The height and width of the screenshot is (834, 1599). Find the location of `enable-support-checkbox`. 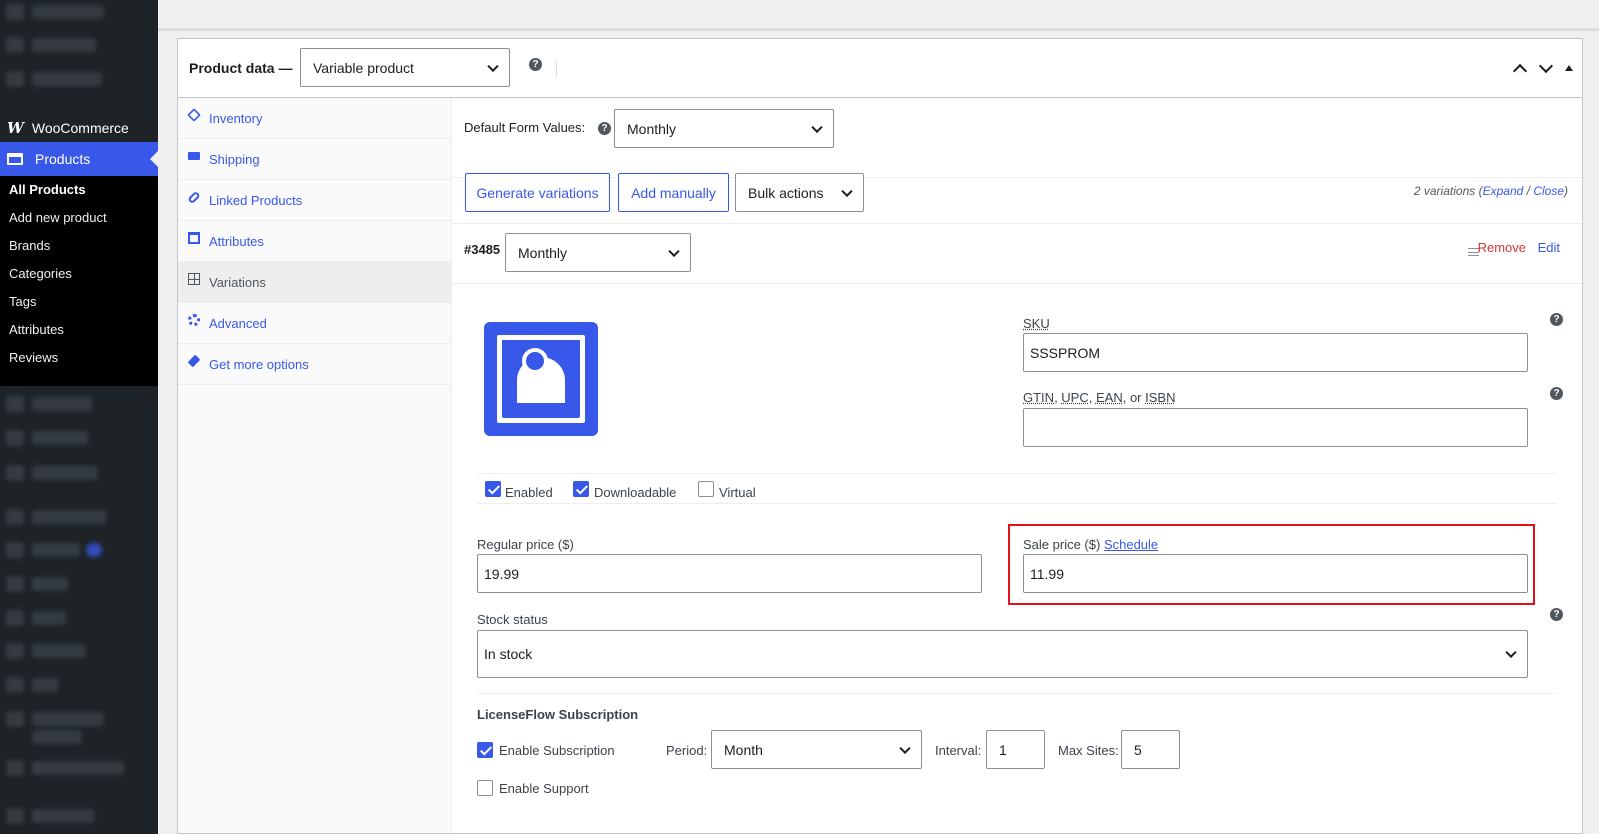

enable-support-checkbox is located at coordinates (485, 788).